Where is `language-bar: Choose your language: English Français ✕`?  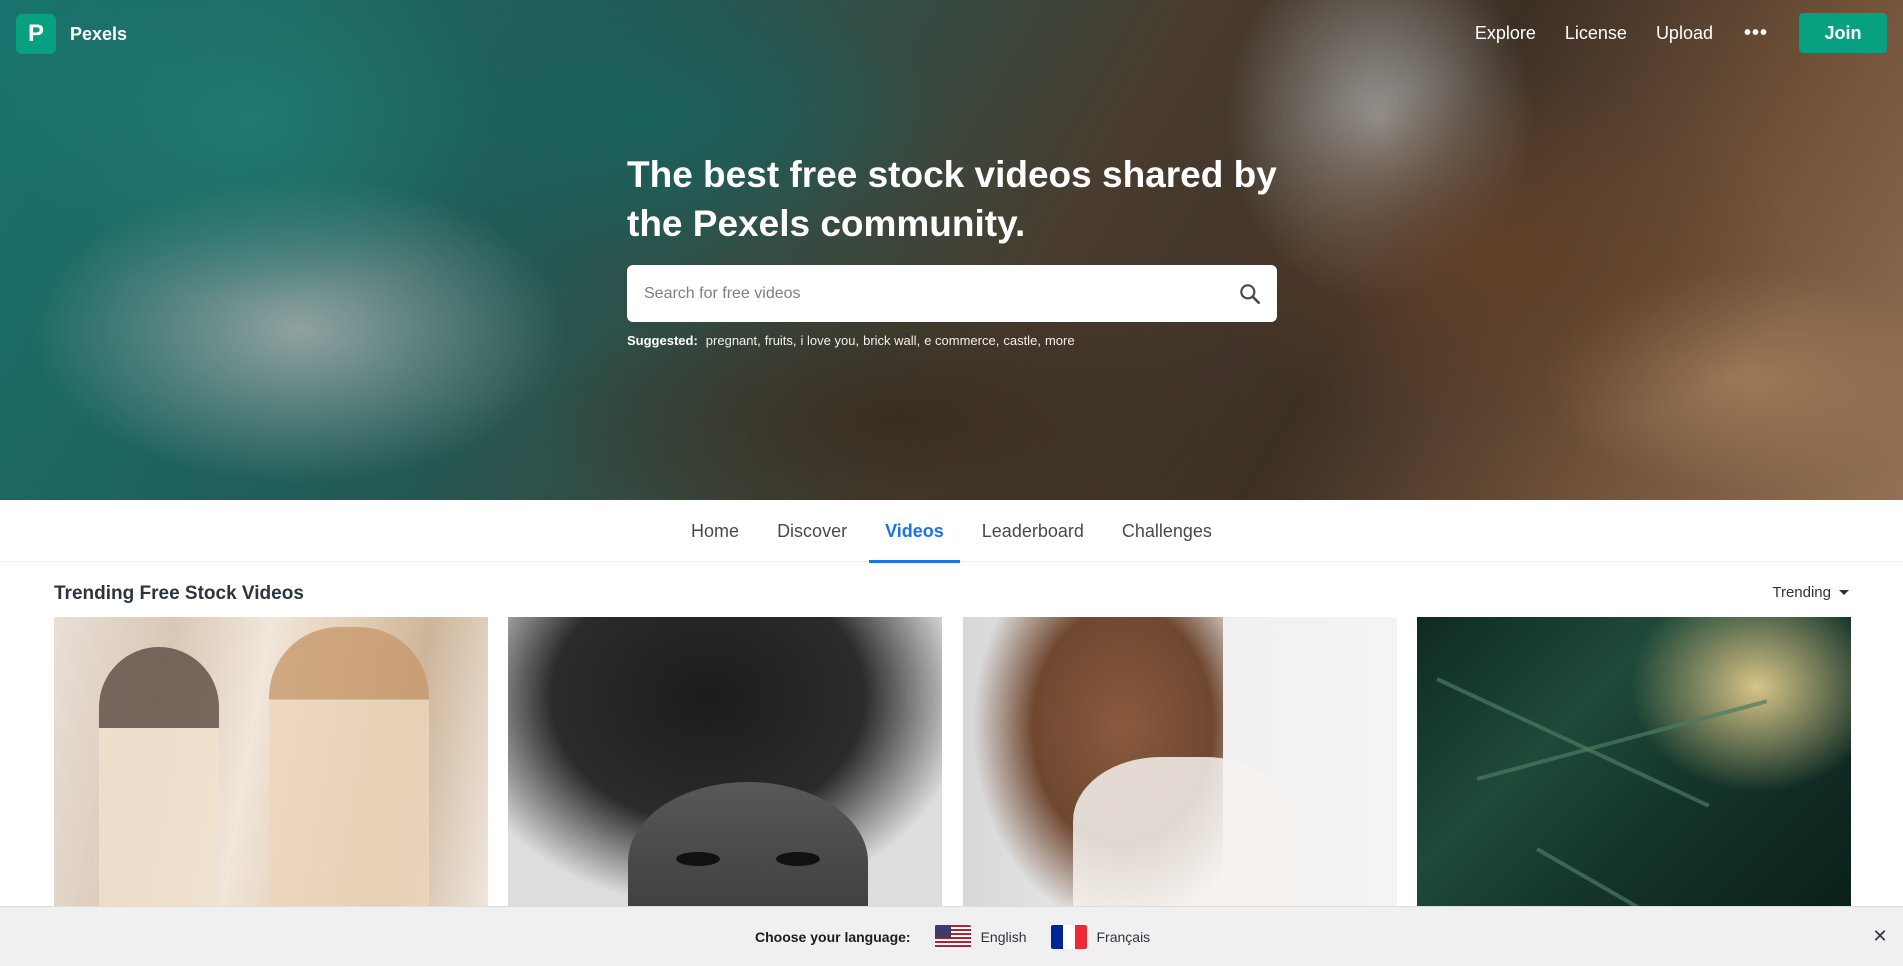 language-bar: Choose your language: English Français ✕ is located at coordinates (951, 936).